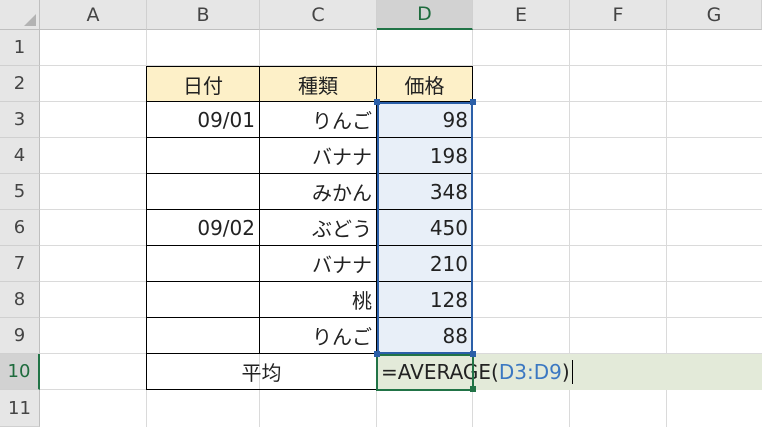  Describe the element at coordinates (318, 15) in the screenshot. I see `column-header-c: C` at that location.